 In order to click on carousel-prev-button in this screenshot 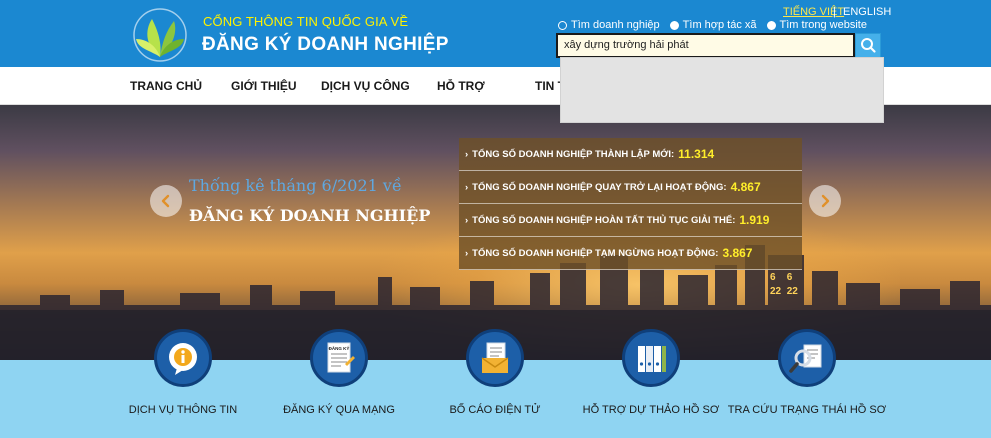, I will do `click(166, 201)`.